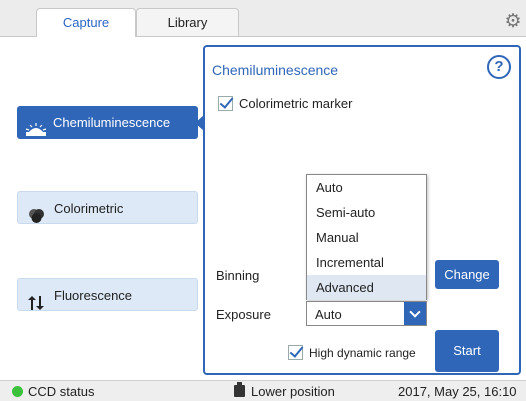 The width and height of the screenshot is (526, 401). Describe the element at coordinates (239, 389) in the screenshot. I see `position-icon` at that location.